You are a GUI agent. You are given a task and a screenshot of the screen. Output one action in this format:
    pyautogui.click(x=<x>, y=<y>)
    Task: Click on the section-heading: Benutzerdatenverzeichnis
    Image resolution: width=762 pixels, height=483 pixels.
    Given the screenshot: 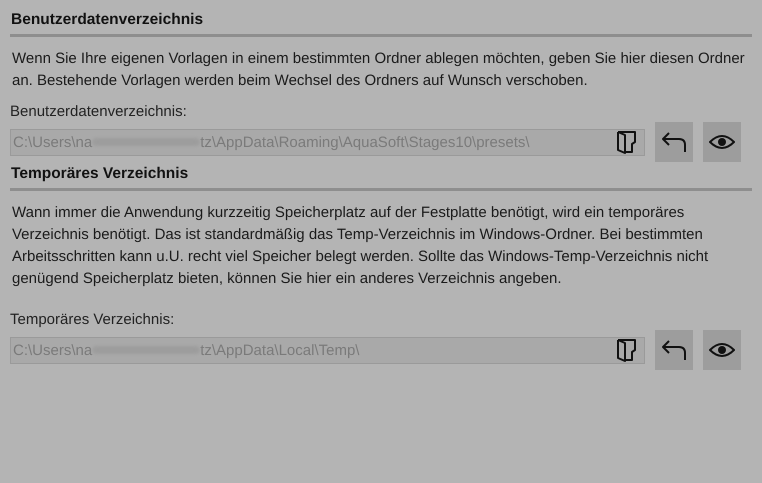 What is the action you would take?
    pyautogui.click(x=107, y=20)
    